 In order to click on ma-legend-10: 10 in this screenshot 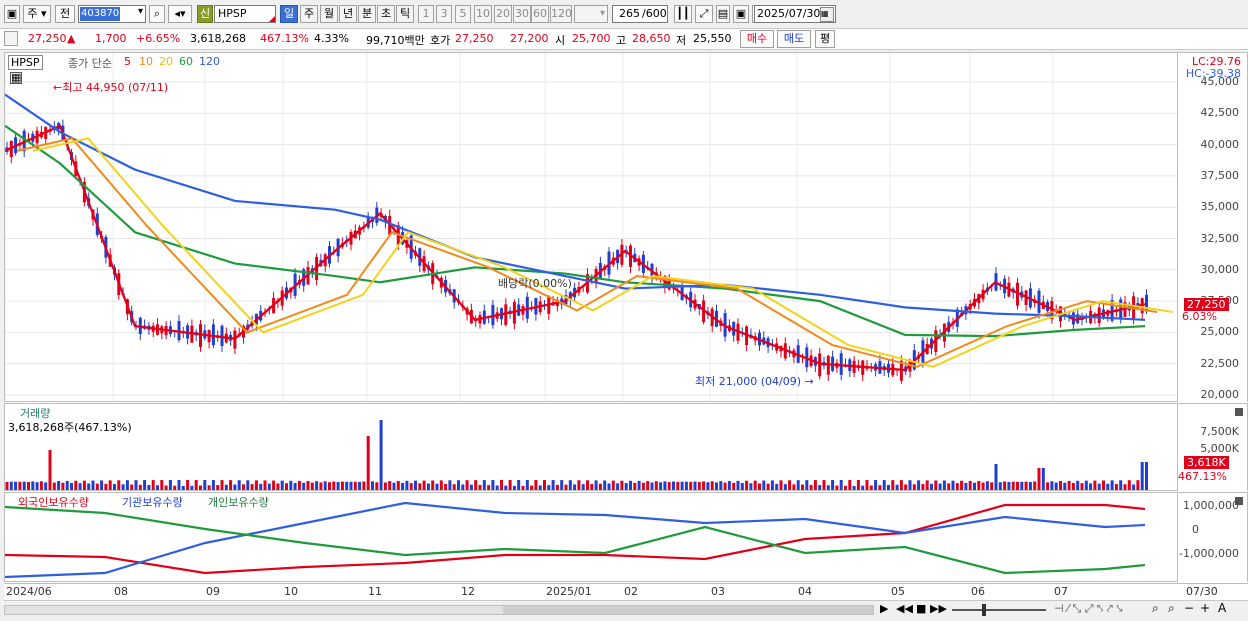, I will do `click(146, 61)`.